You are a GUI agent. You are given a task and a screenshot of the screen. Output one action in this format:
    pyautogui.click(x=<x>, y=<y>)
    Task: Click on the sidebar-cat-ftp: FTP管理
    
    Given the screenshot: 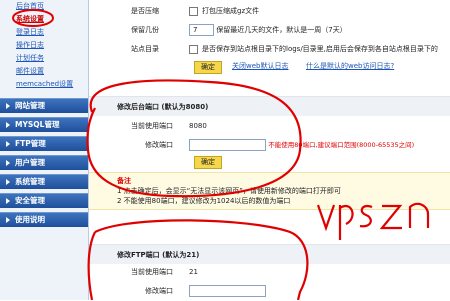 What is the action you would take?
    pyautogui.click(x=44, y=143)
    